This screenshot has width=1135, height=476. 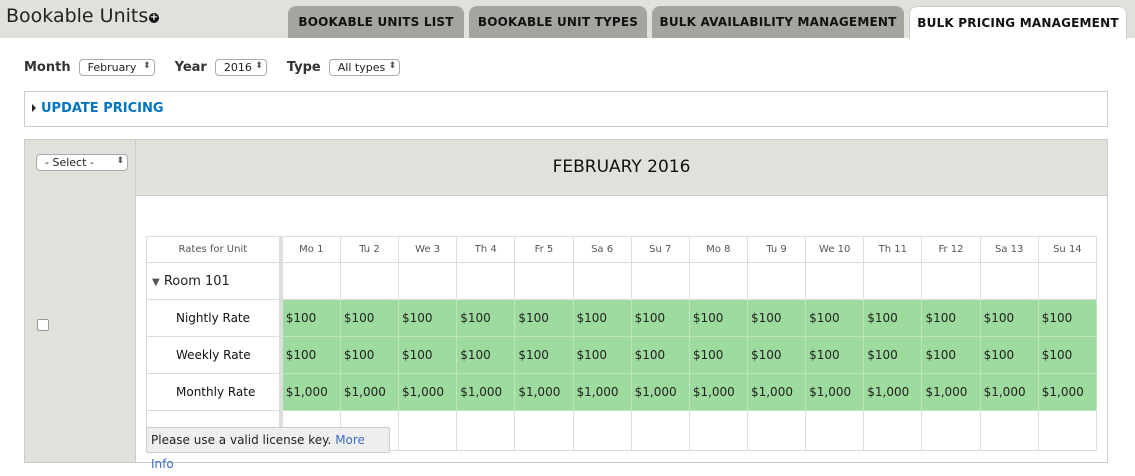 What do you see at coordinates (369, 249) in the screenshot?
I see `day-header: Tu 2` at bounding box center [369, 249].